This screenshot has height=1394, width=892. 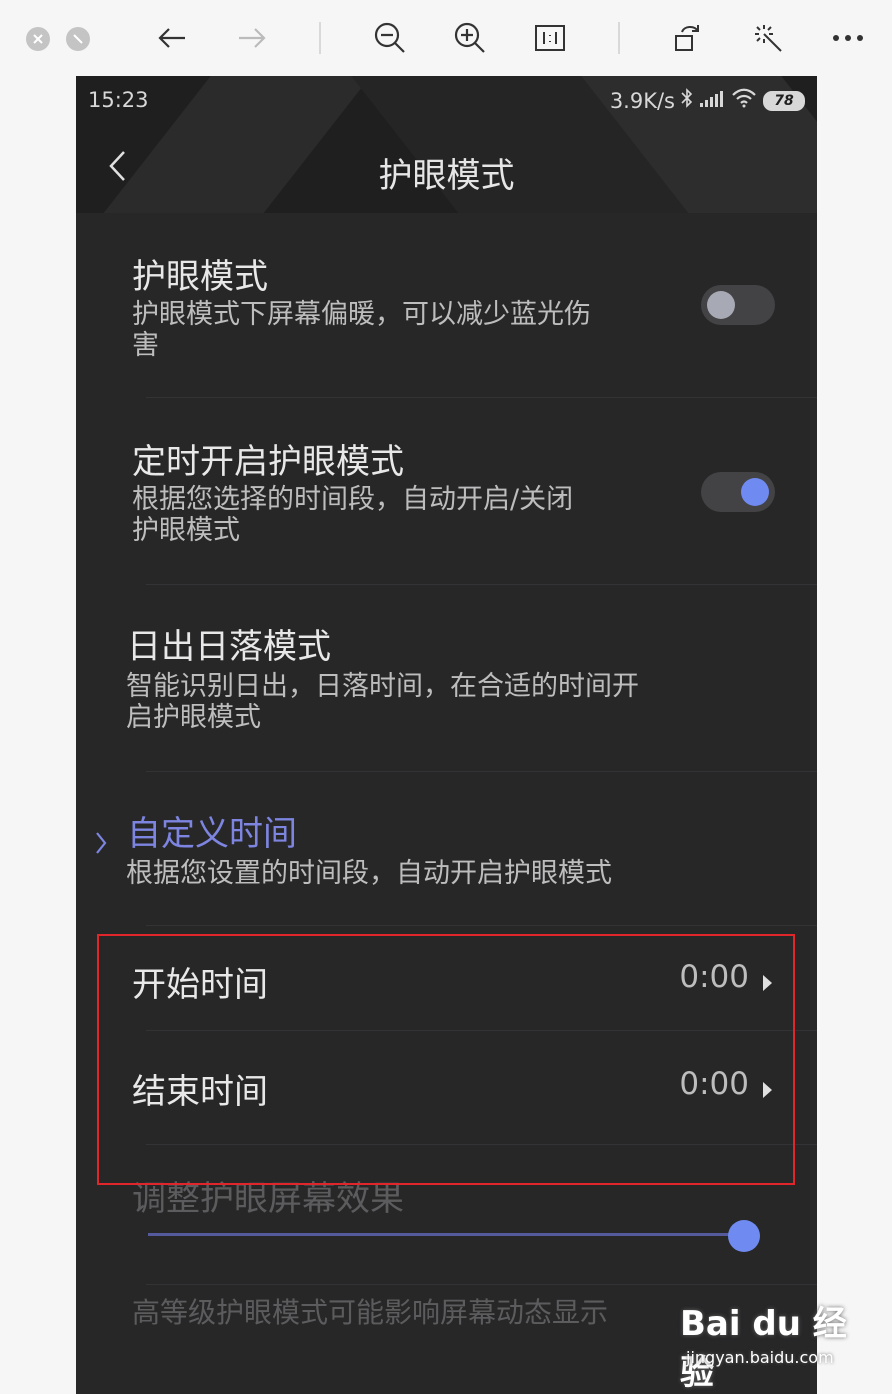 I want to click on magic-wand-icon, so click(x=768, y=38).